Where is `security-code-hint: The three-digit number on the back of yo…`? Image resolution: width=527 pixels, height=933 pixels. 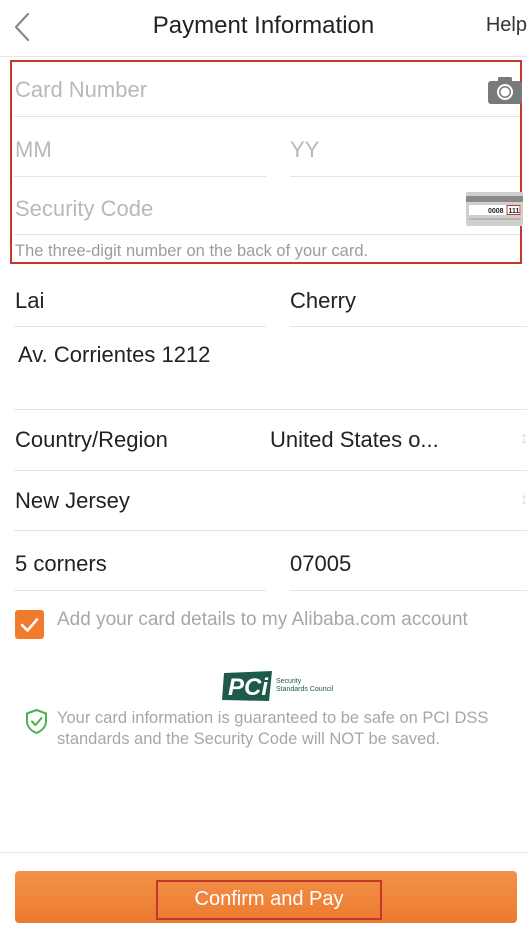 security-code-hint: The three-digit number on the back of yo… is located at coordinates (192, 251).